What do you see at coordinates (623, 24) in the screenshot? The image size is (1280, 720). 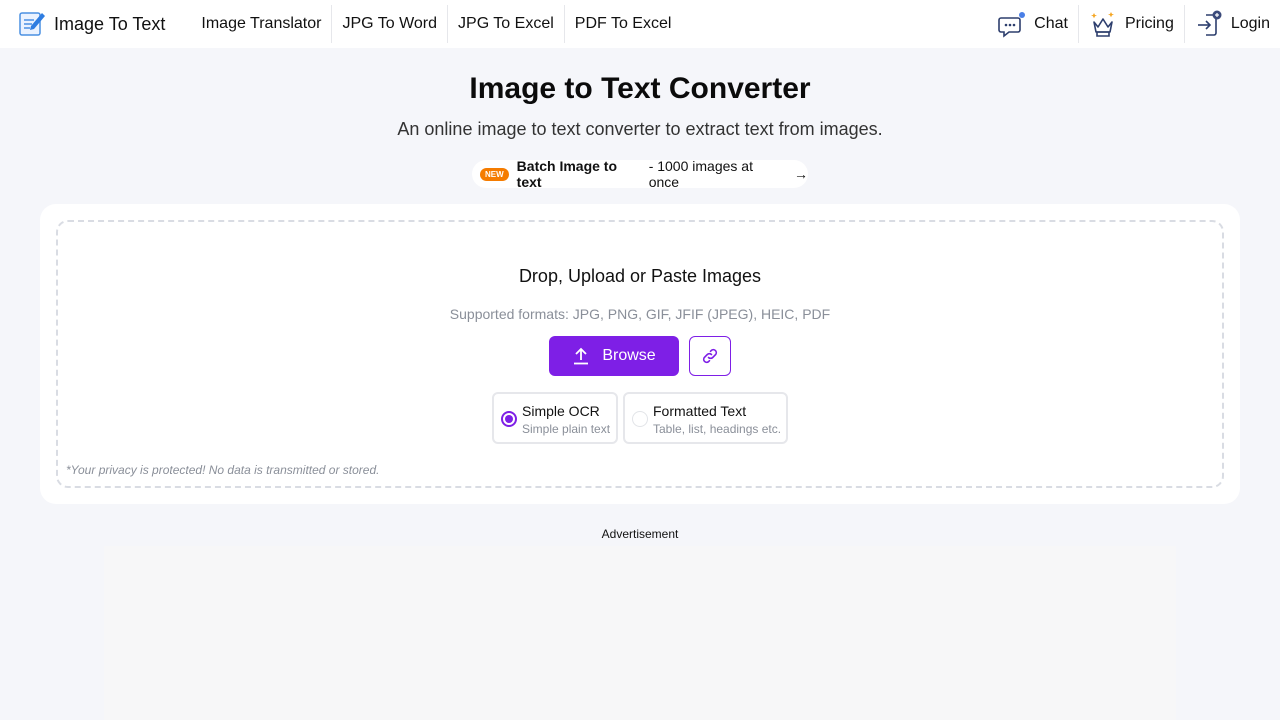 I see `nav-pdf-to-excel: PDF To Excel` at bounding box center [623, 24].